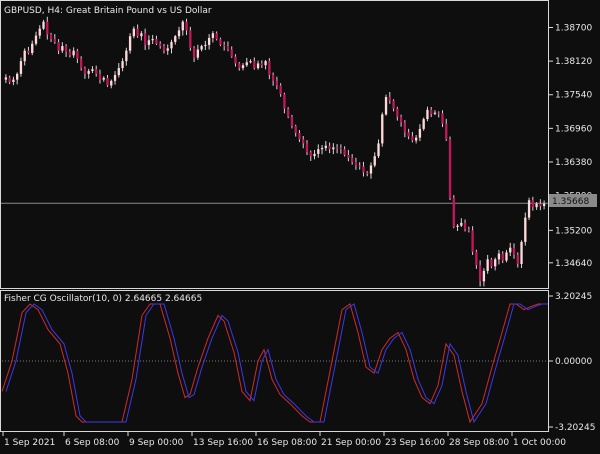 This screenshot has height=454, width=600. Describe the element at coordinates (573, 231) in the screenshot. I see `price-tick-label: 1.35200` at that location.